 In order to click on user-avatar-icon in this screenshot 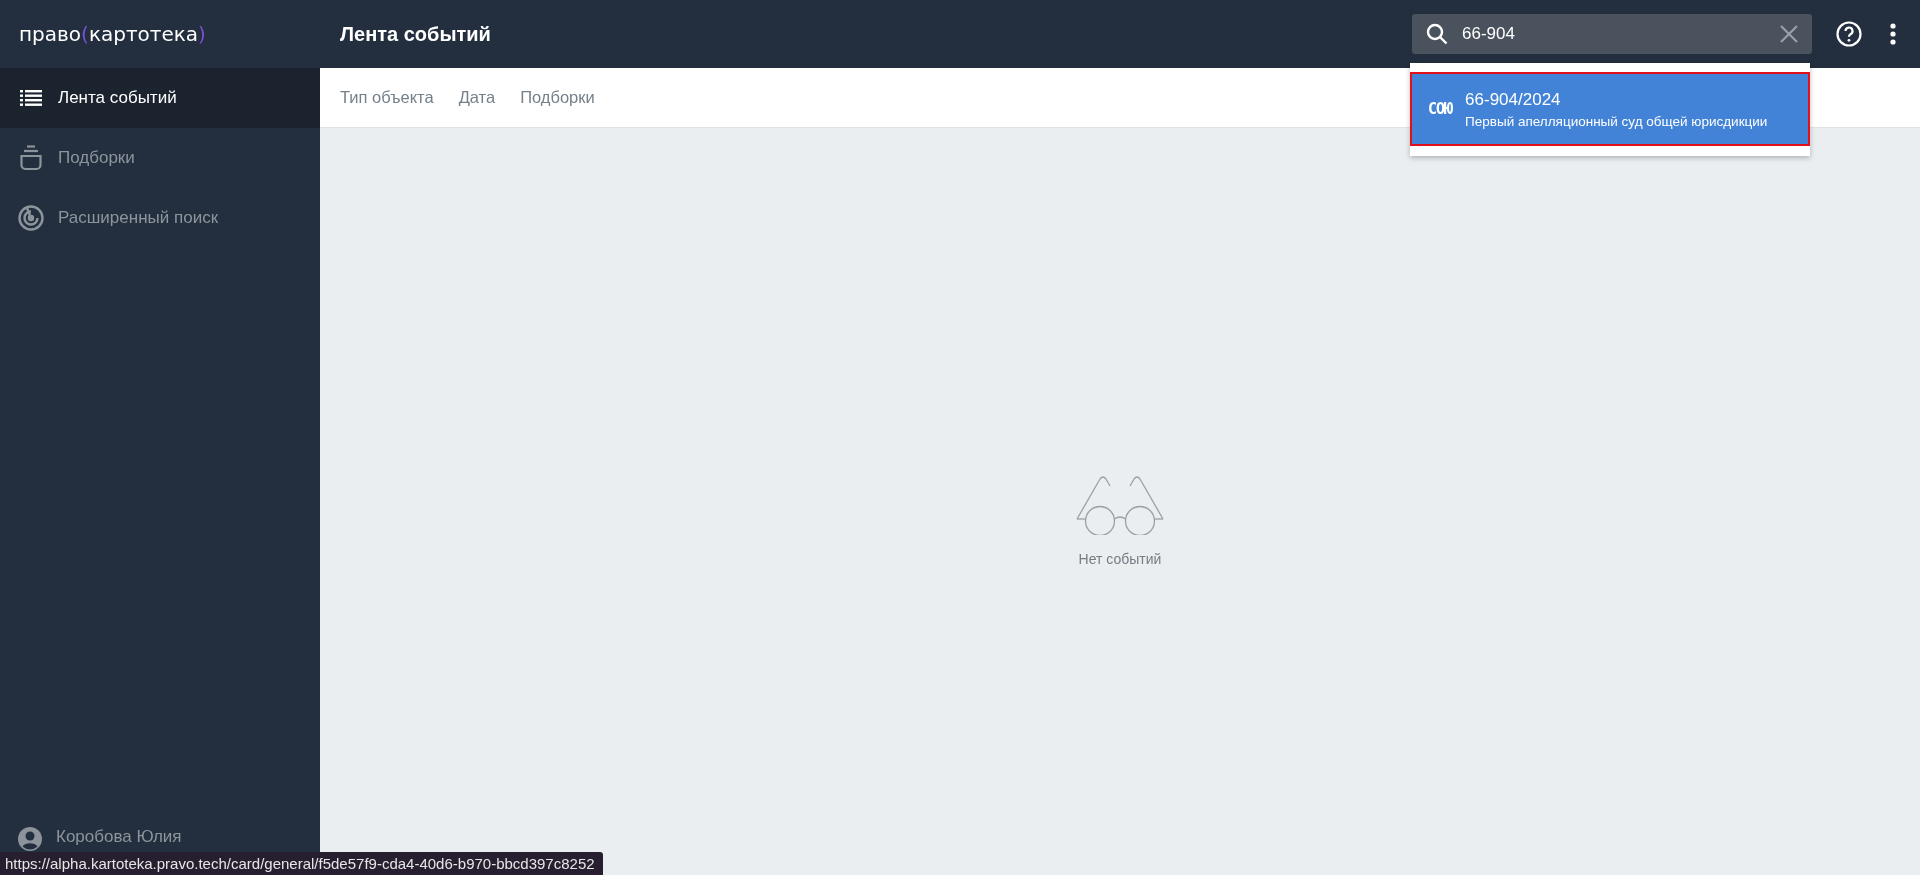, I will do `click(30, 839)`.